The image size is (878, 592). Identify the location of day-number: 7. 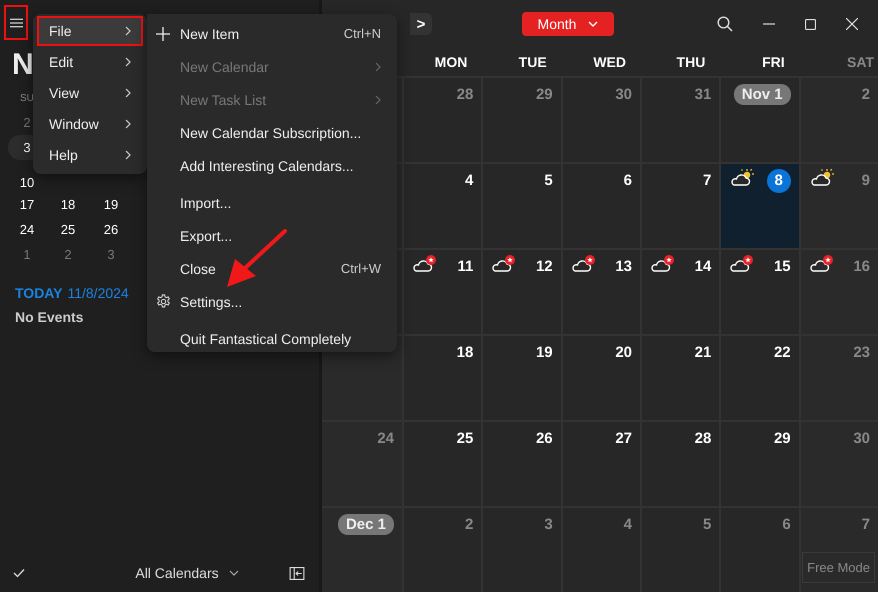
(866, 525).